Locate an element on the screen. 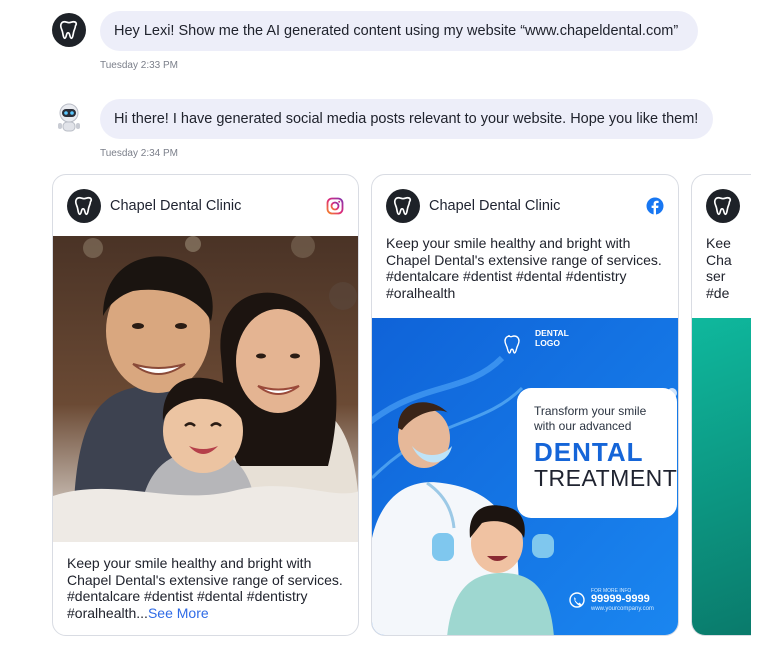 Image resolution: width=768 pixels, height=664 pixels. bot-avatar is located at coordinates (69, 118).